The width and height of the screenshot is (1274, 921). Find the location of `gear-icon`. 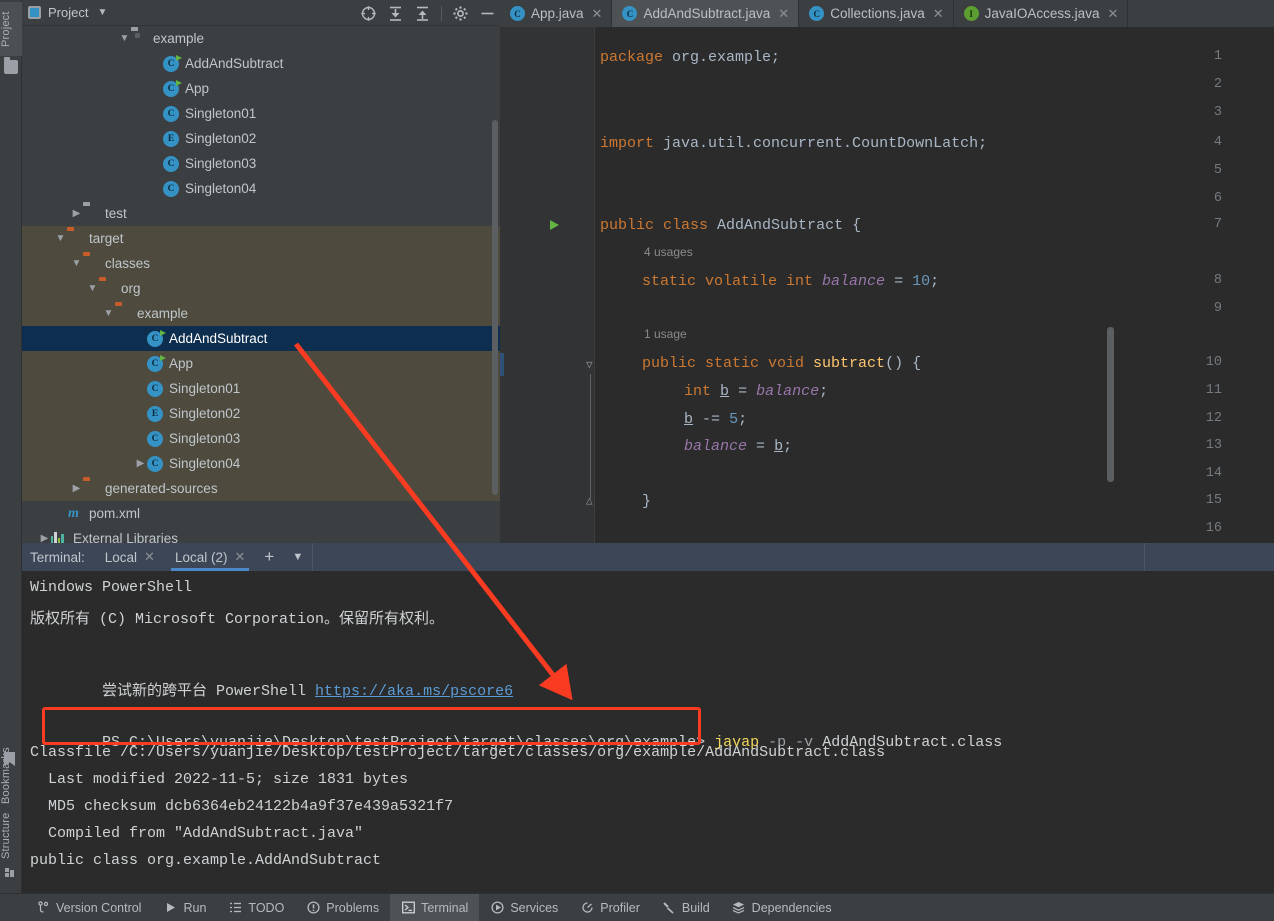

gear-icon is located at coordinates (460, 13).